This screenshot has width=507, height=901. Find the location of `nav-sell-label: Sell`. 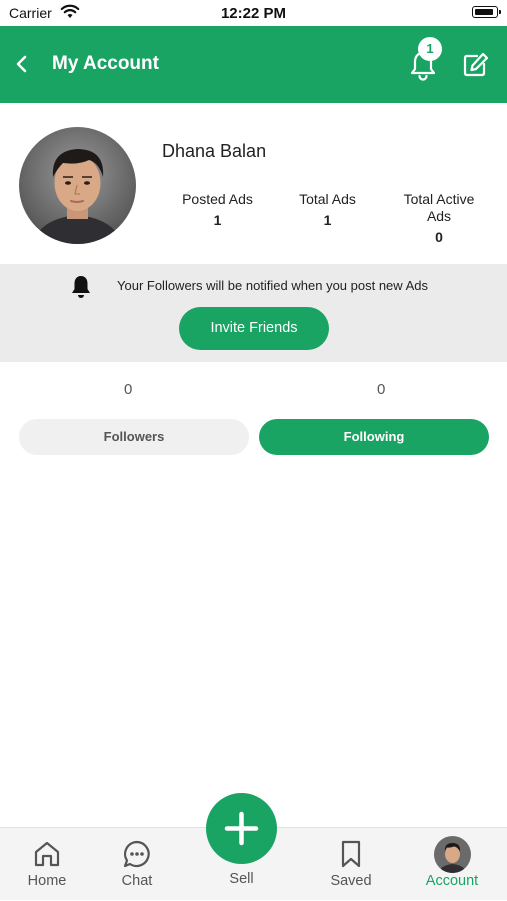

nav-sell-label: Sell is located at coordinates (241, 879).